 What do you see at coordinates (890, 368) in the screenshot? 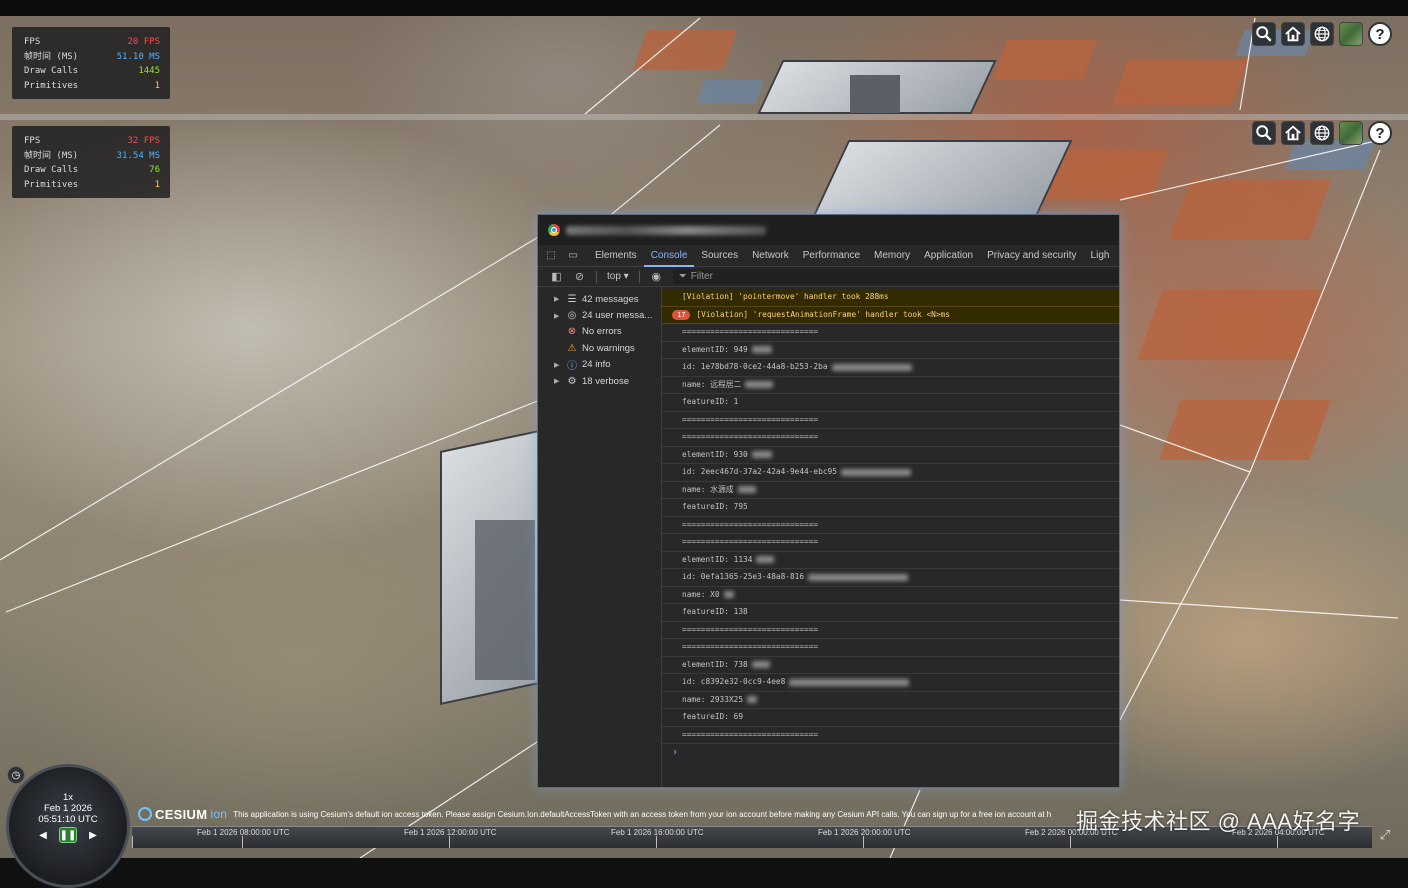
I see `console-log-line: id: 1e78bd78-0ce2-44a8-b253-2ba` at bounding box center [890, 368].